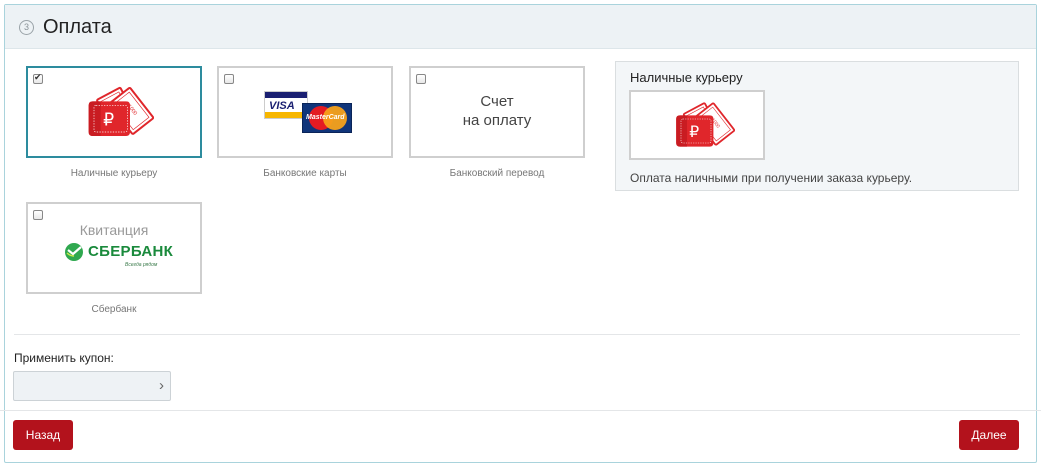 The height and width of the screenshot is (467, 1041). Describe the element at coordinates (74, 252) in the screenshot. I see `sberbank-logo-icon` at that location.